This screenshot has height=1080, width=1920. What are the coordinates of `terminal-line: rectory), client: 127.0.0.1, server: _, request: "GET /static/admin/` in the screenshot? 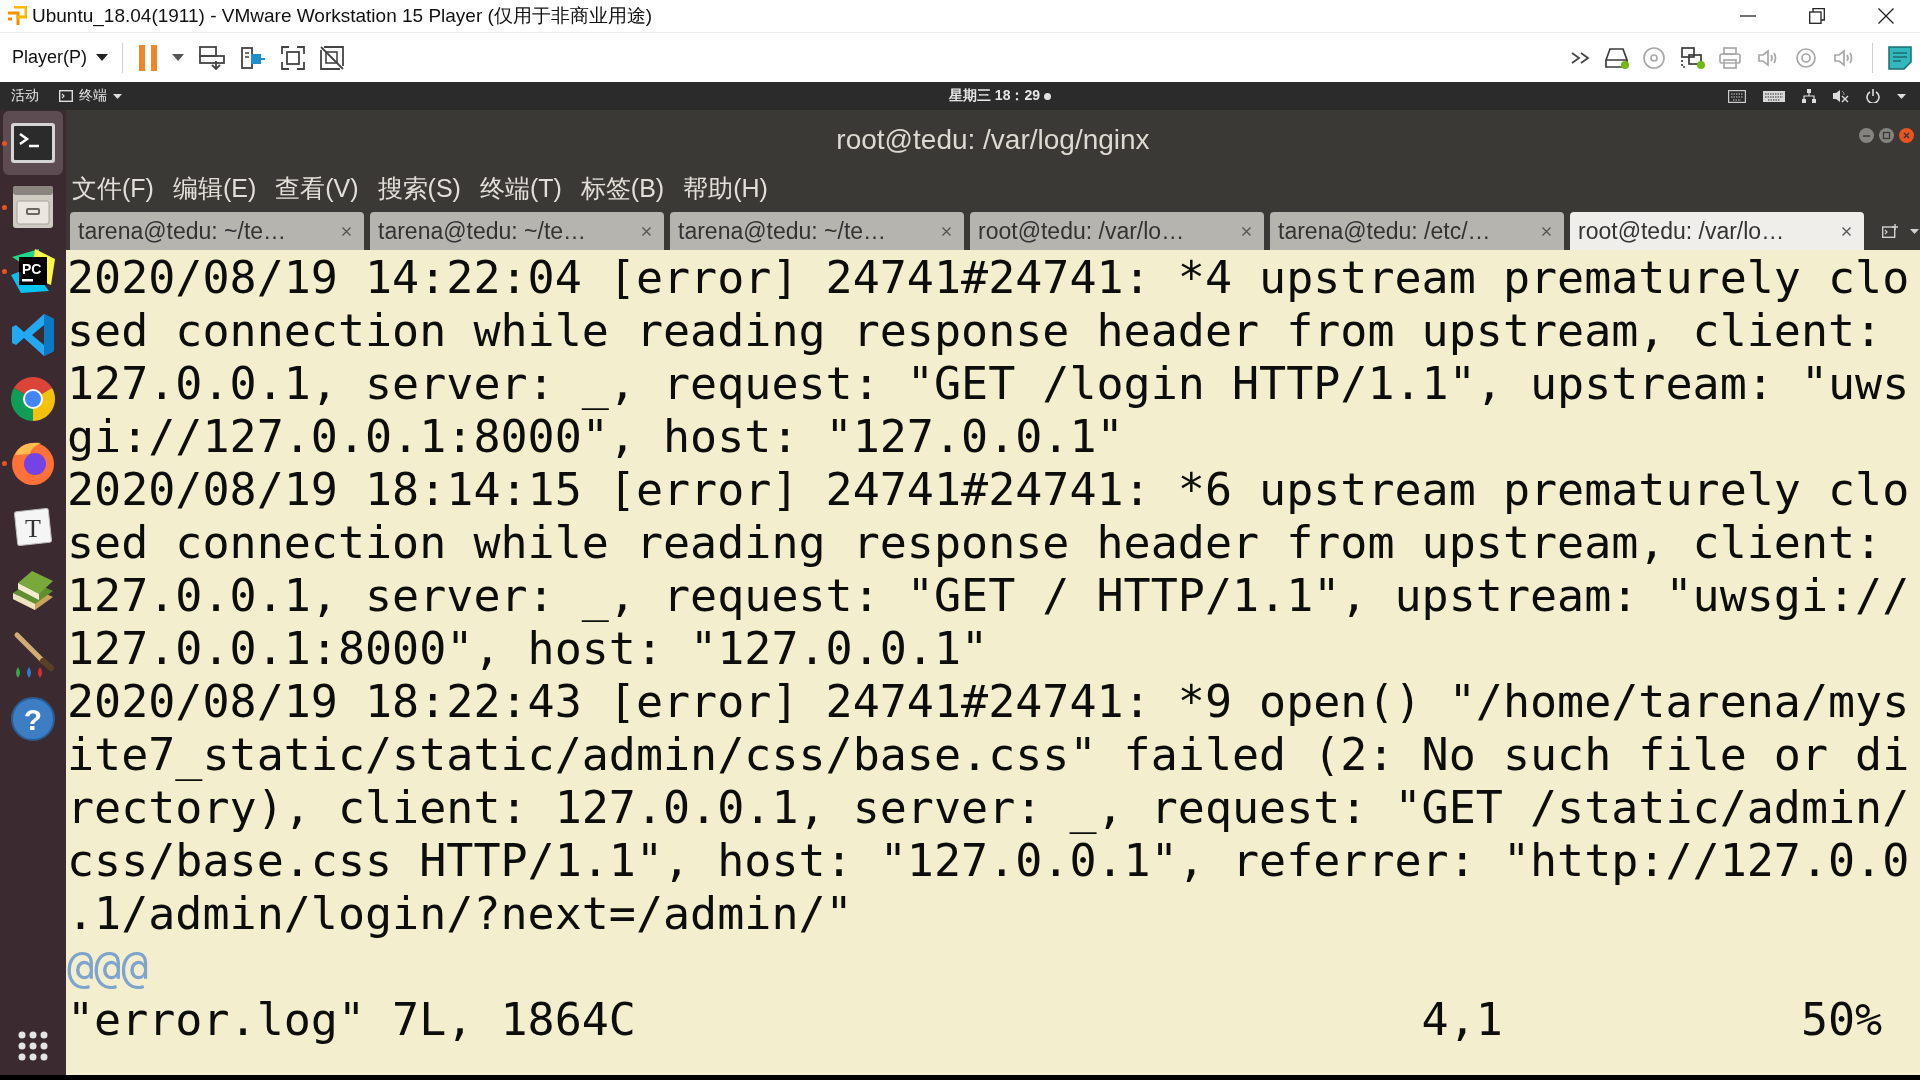 It's located at (989, 807).